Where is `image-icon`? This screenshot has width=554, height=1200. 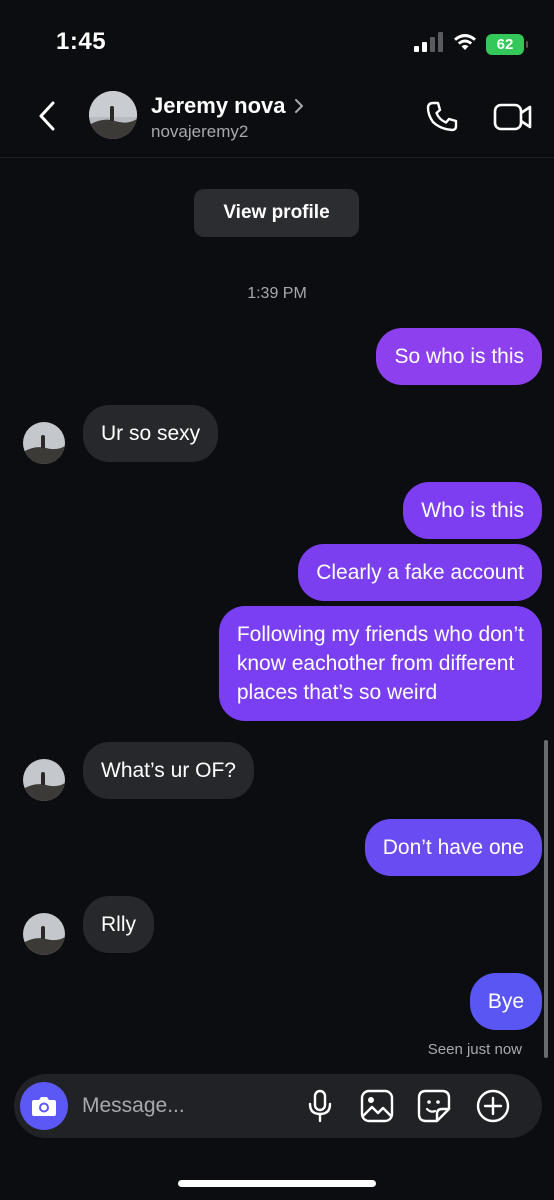 image-icon is located at coordinates (377, 1106).